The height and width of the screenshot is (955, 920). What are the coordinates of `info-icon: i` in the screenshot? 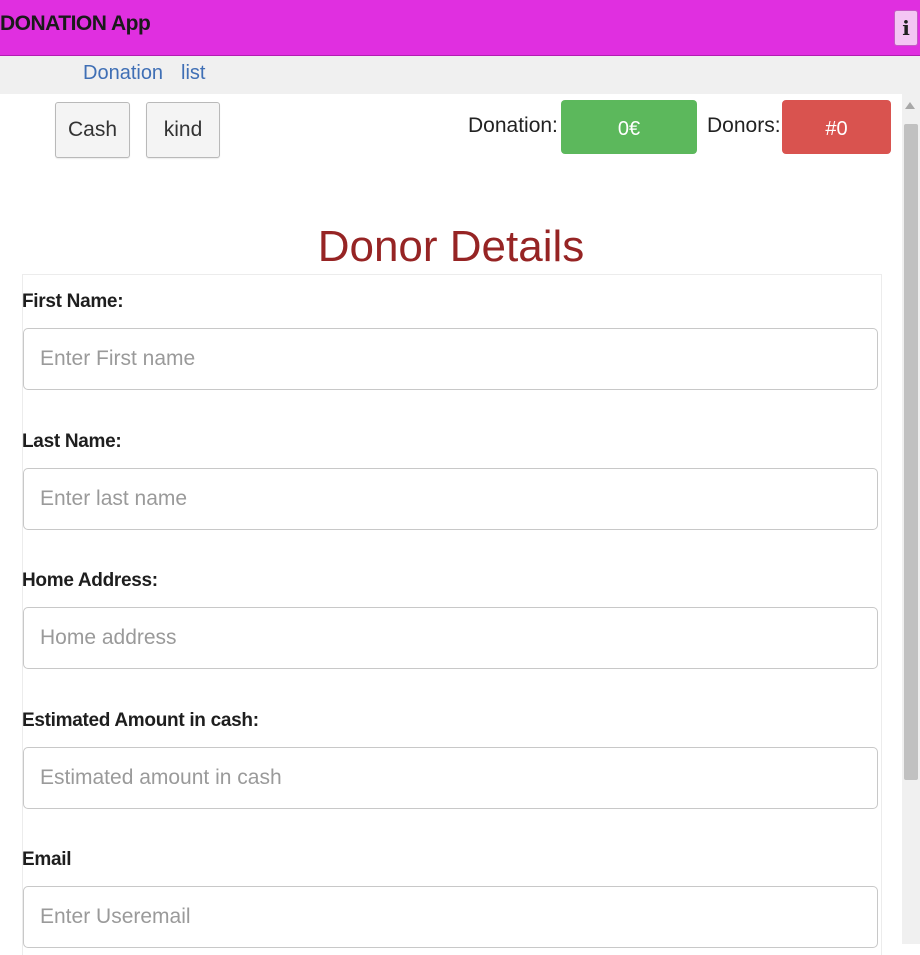 It's located at (906, 28).